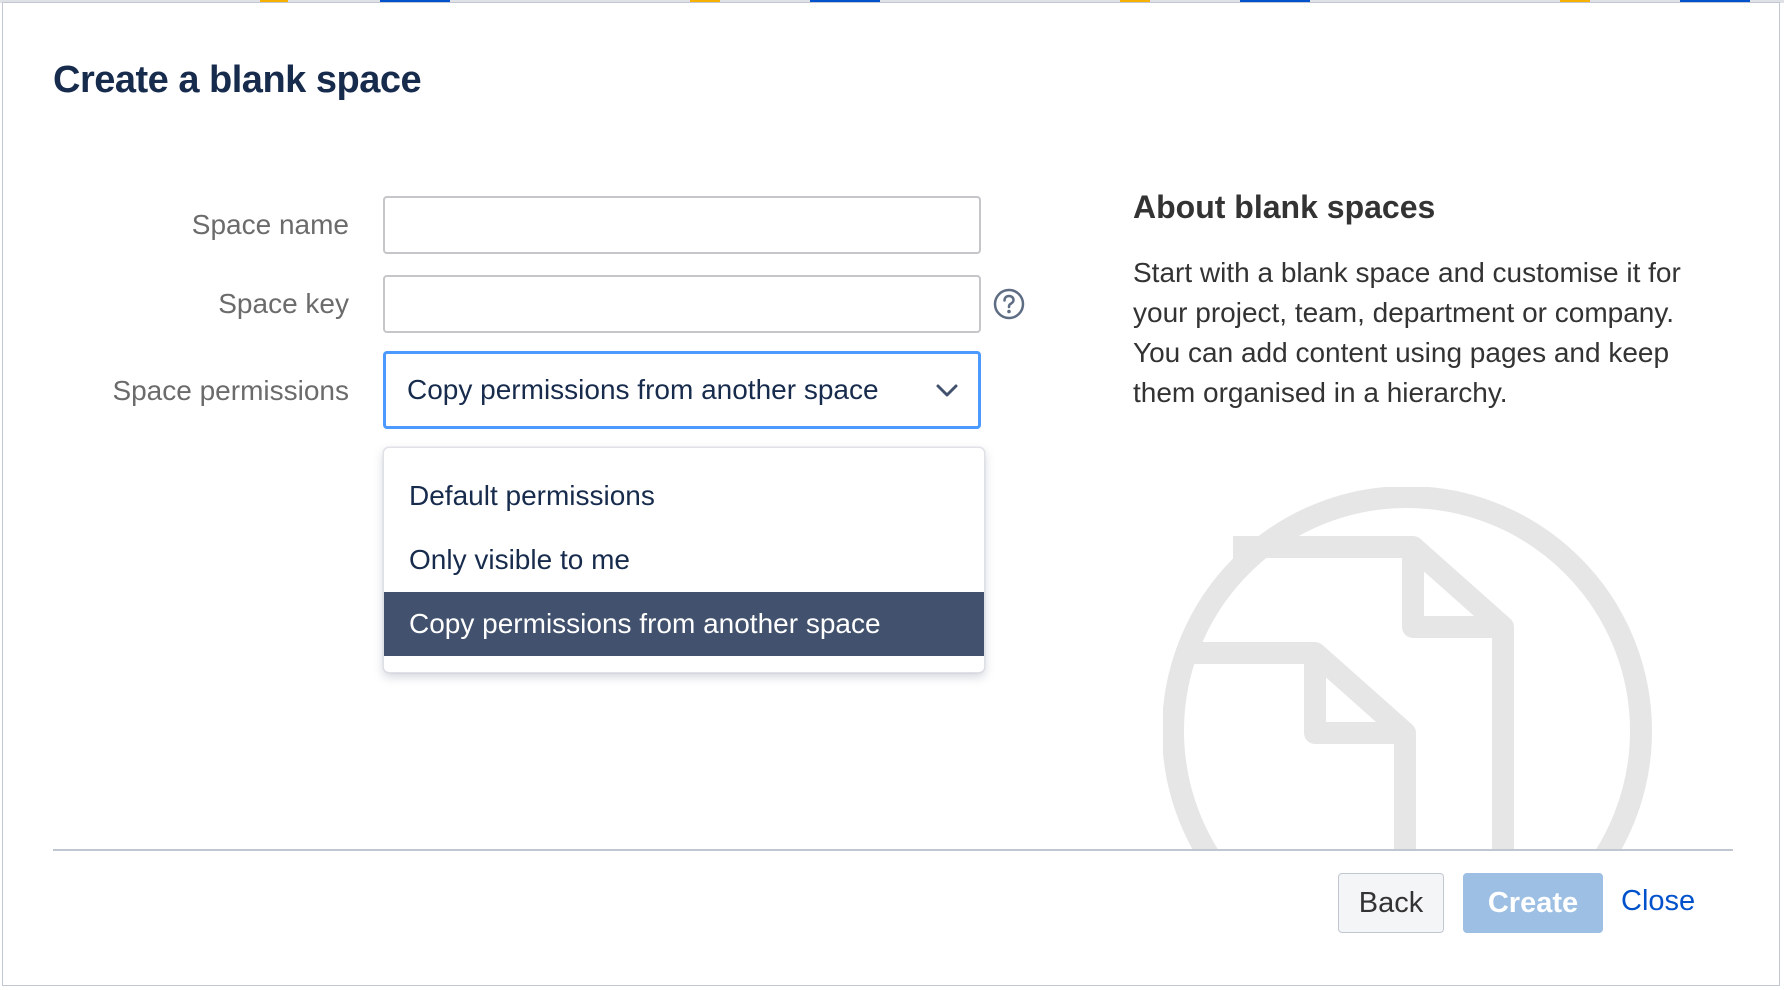 This screenshot has width=1784, height=990. Describe the element at coordinates (1284, 207) in the screenshot. I see `about-title: About blank spaces` at that location.